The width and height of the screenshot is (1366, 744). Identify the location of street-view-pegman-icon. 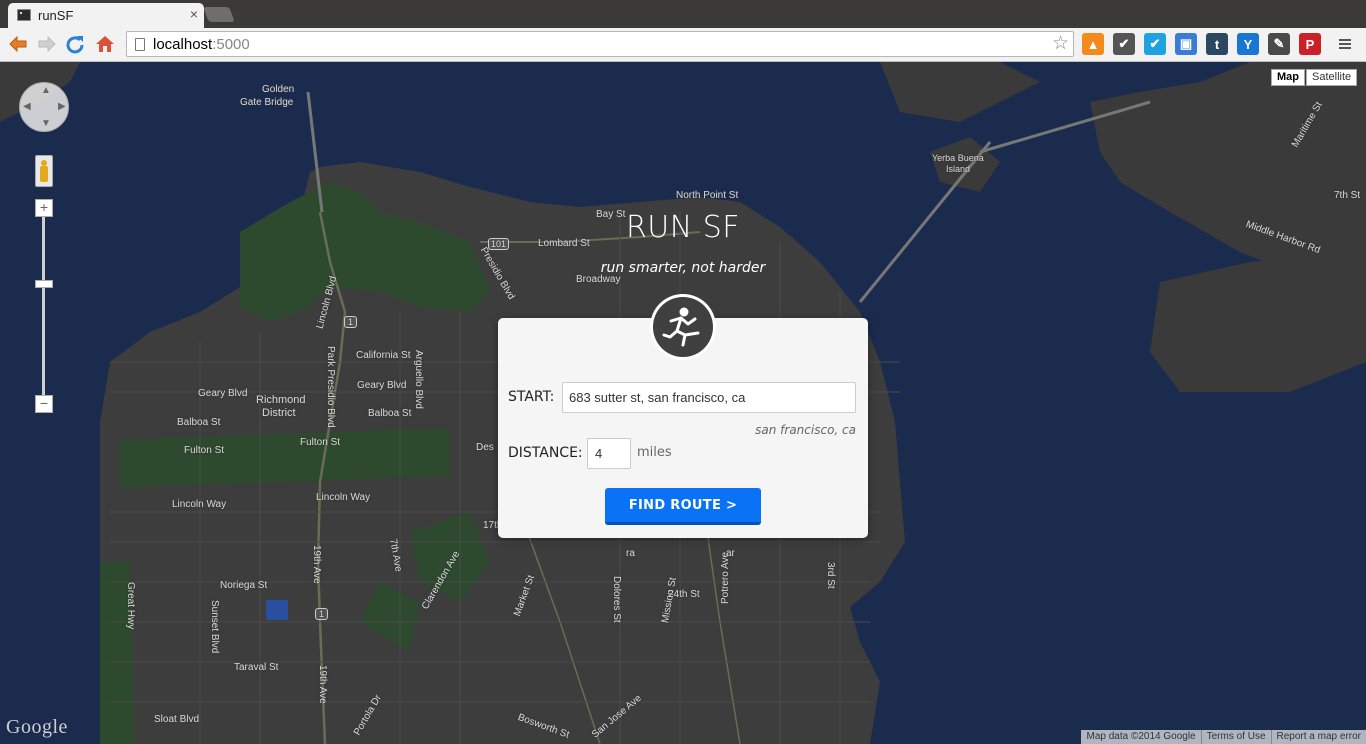
(44, 171).